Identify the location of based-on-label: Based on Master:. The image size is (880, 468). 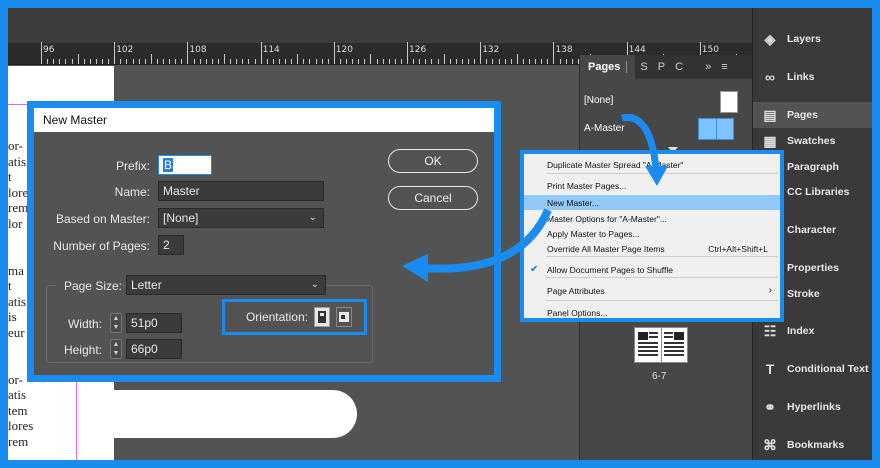
(102, 219).